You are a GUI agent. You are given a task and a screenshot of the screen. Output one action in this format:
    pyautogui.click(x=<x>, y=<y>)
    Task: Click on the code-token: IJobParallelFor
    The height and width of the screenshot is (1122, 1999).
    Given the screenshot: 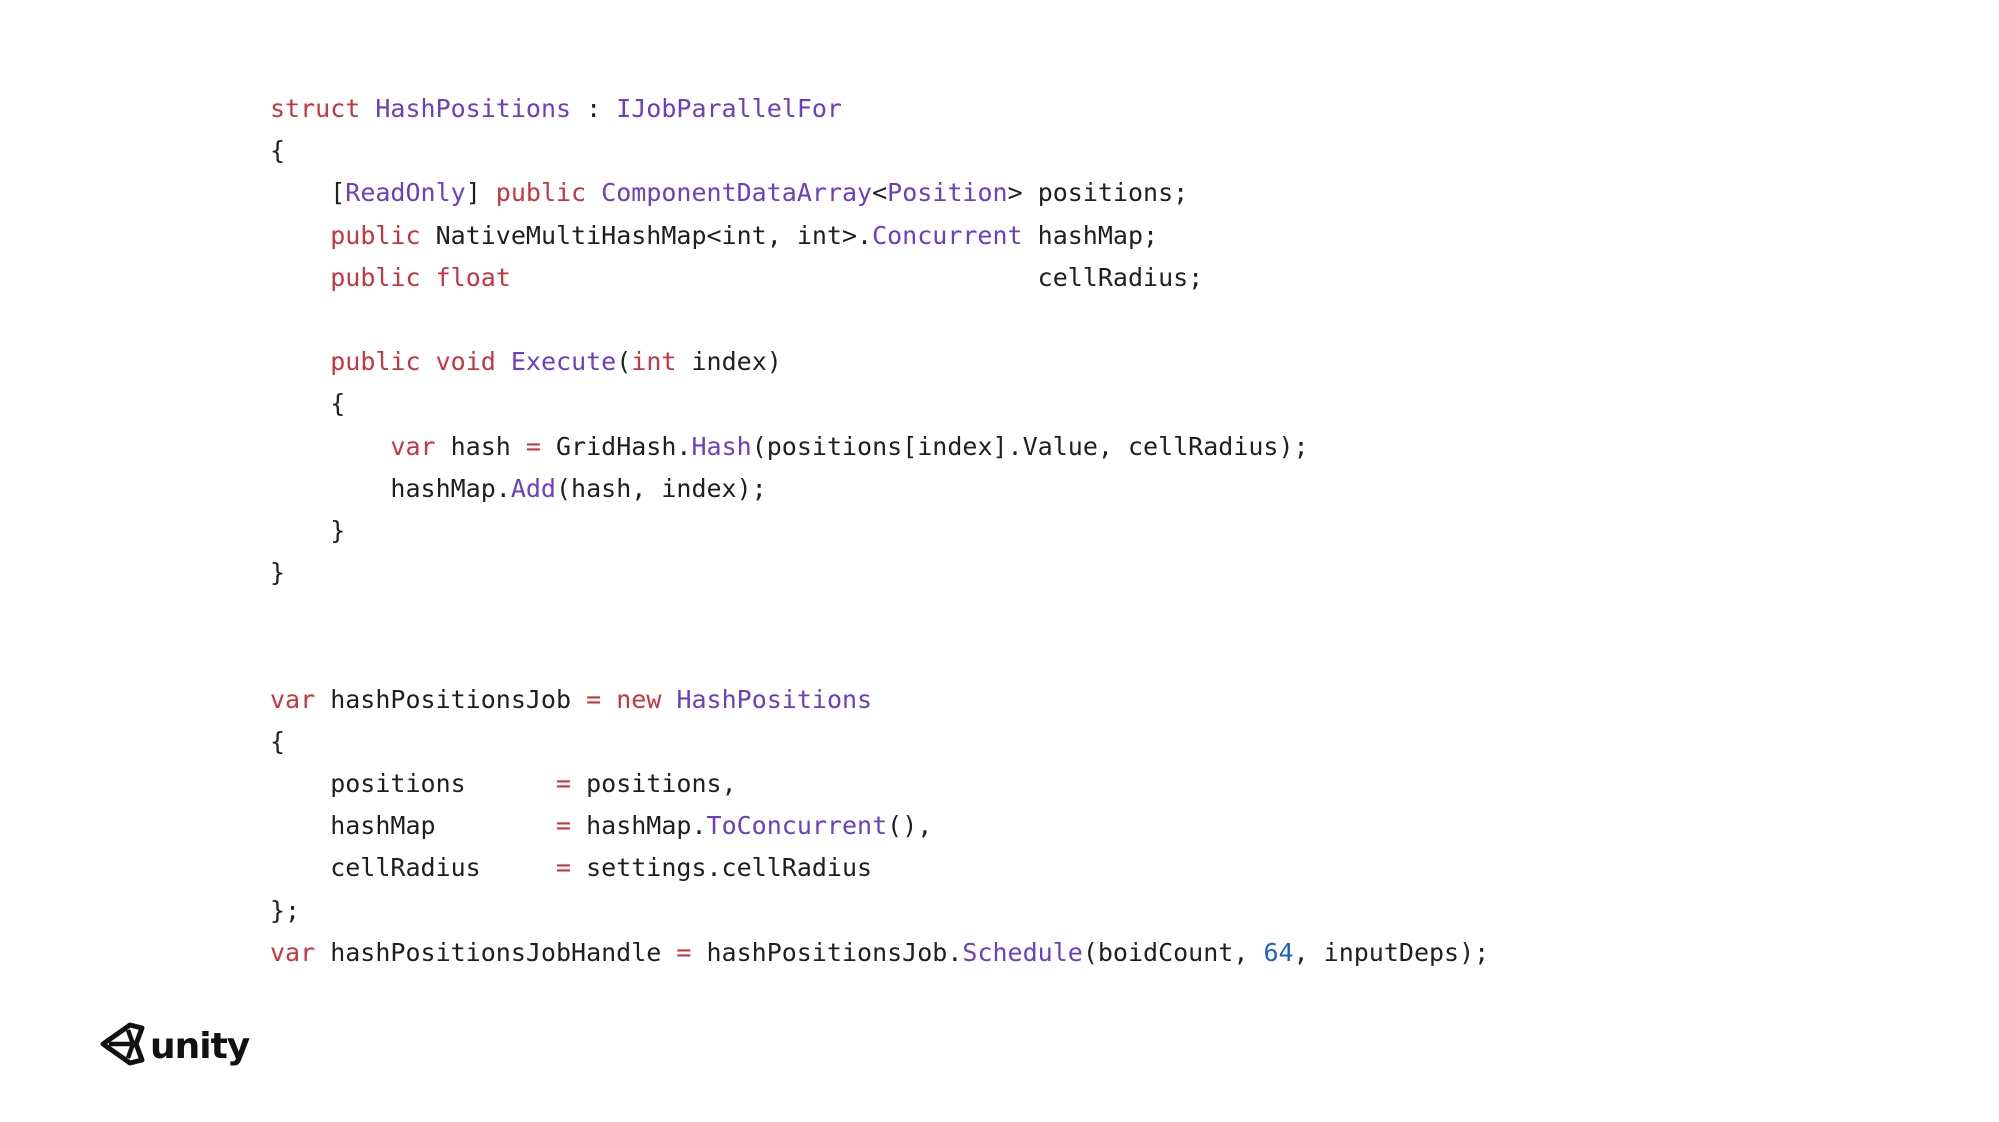 What is the action you would take?
    pyautogui.click(x=729, y=108)
    